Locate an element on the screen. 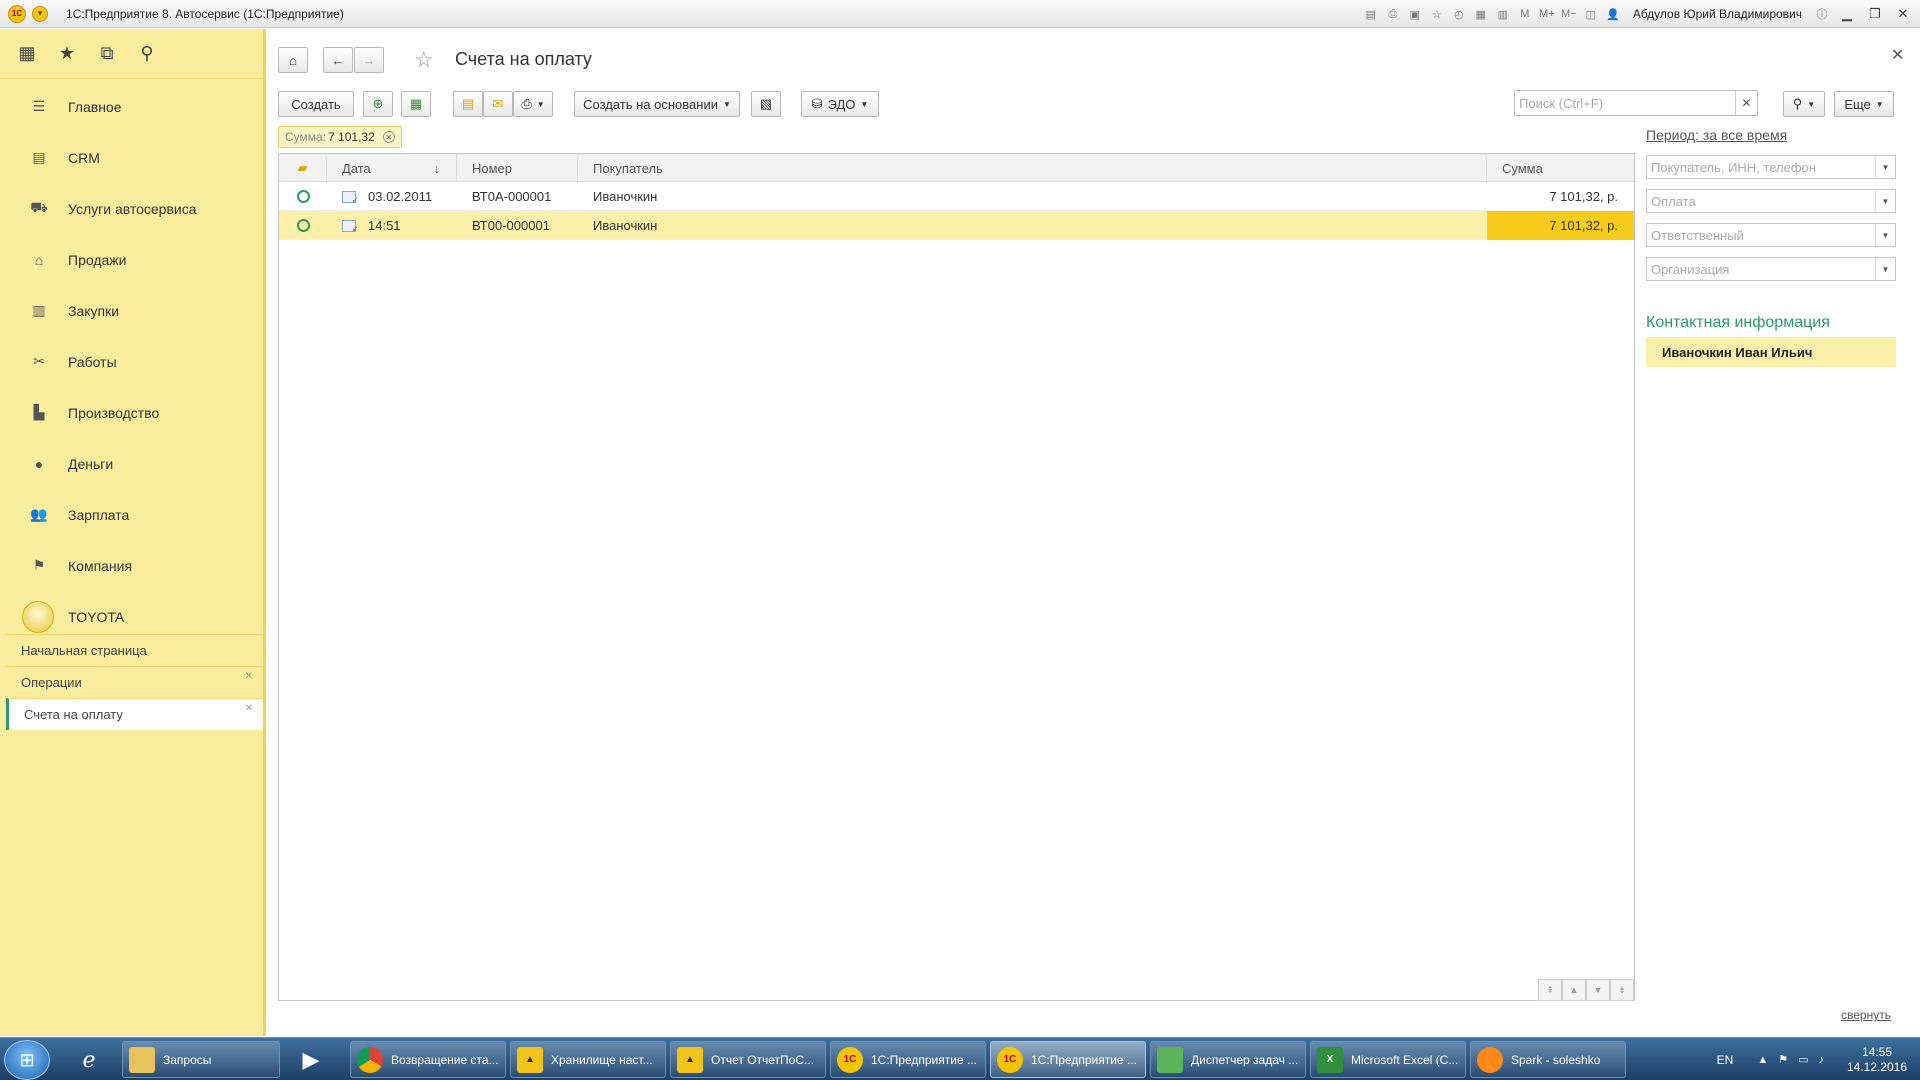 The width and height of the screenshot is (1920, 1080). column-header-sum: Сумма is located at coordinates (1560, 168).